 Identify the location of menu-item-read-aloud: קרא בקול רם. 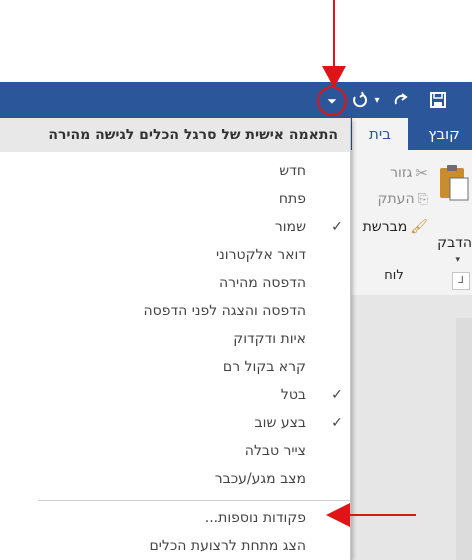
(175, 367).